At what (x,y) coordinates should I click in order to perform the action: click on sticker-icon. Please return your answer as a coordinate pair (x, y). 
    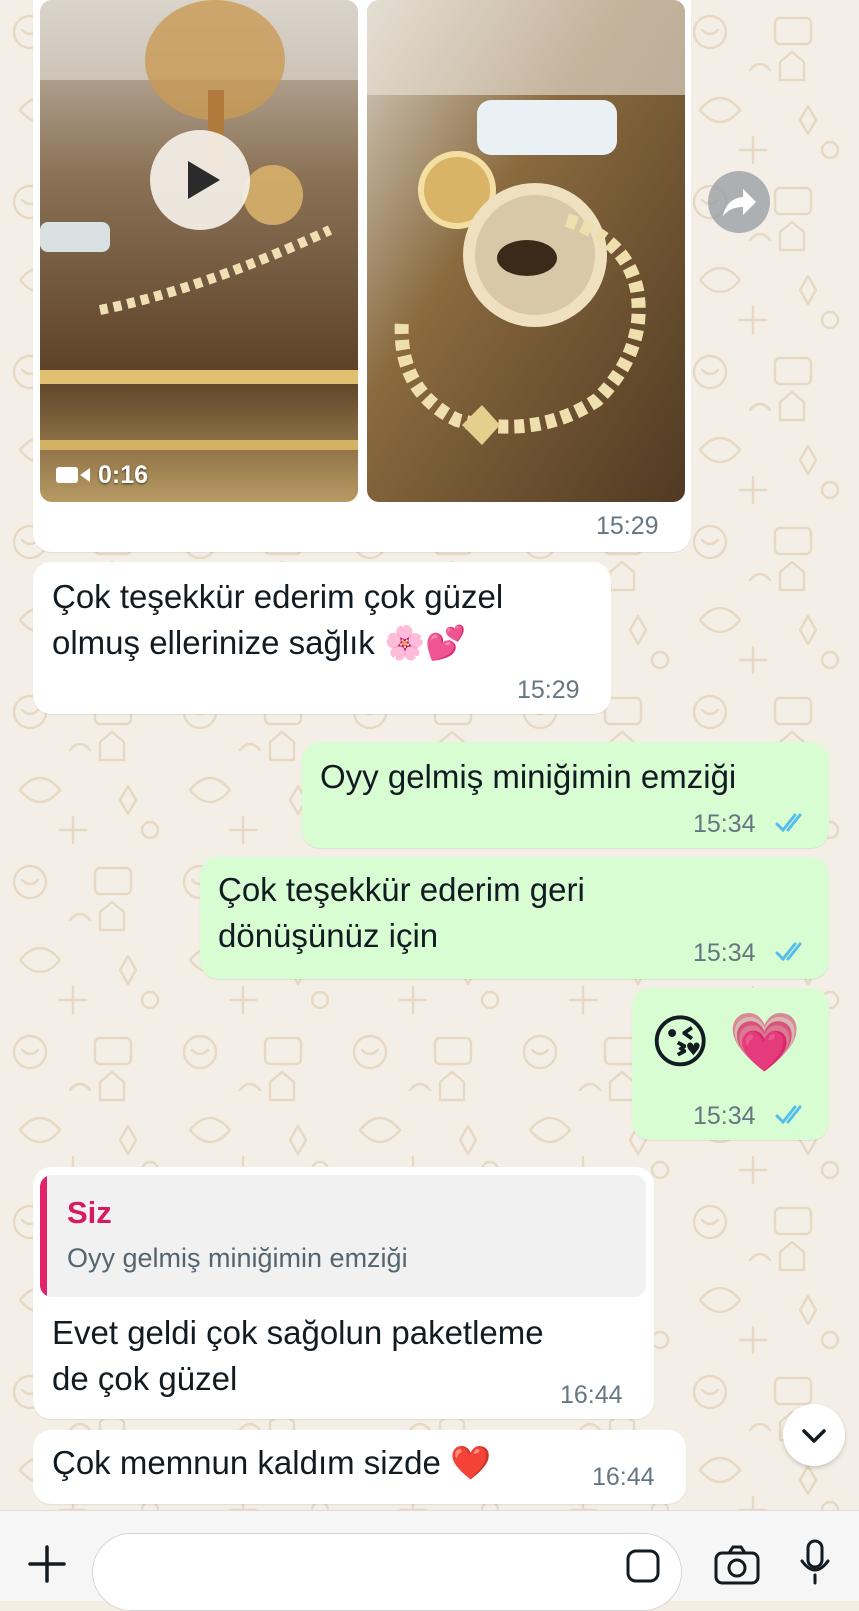
    Looking at the image, I should click on (643, 1566).